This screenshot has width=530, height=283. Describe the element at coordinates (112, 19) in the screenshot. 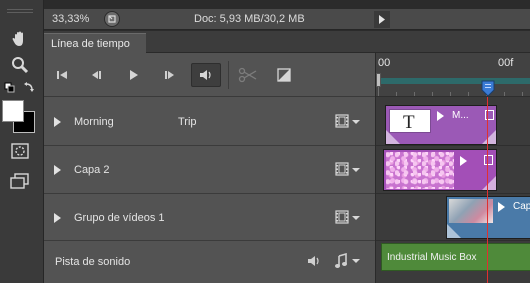

I see `document-info-icon` at that location.